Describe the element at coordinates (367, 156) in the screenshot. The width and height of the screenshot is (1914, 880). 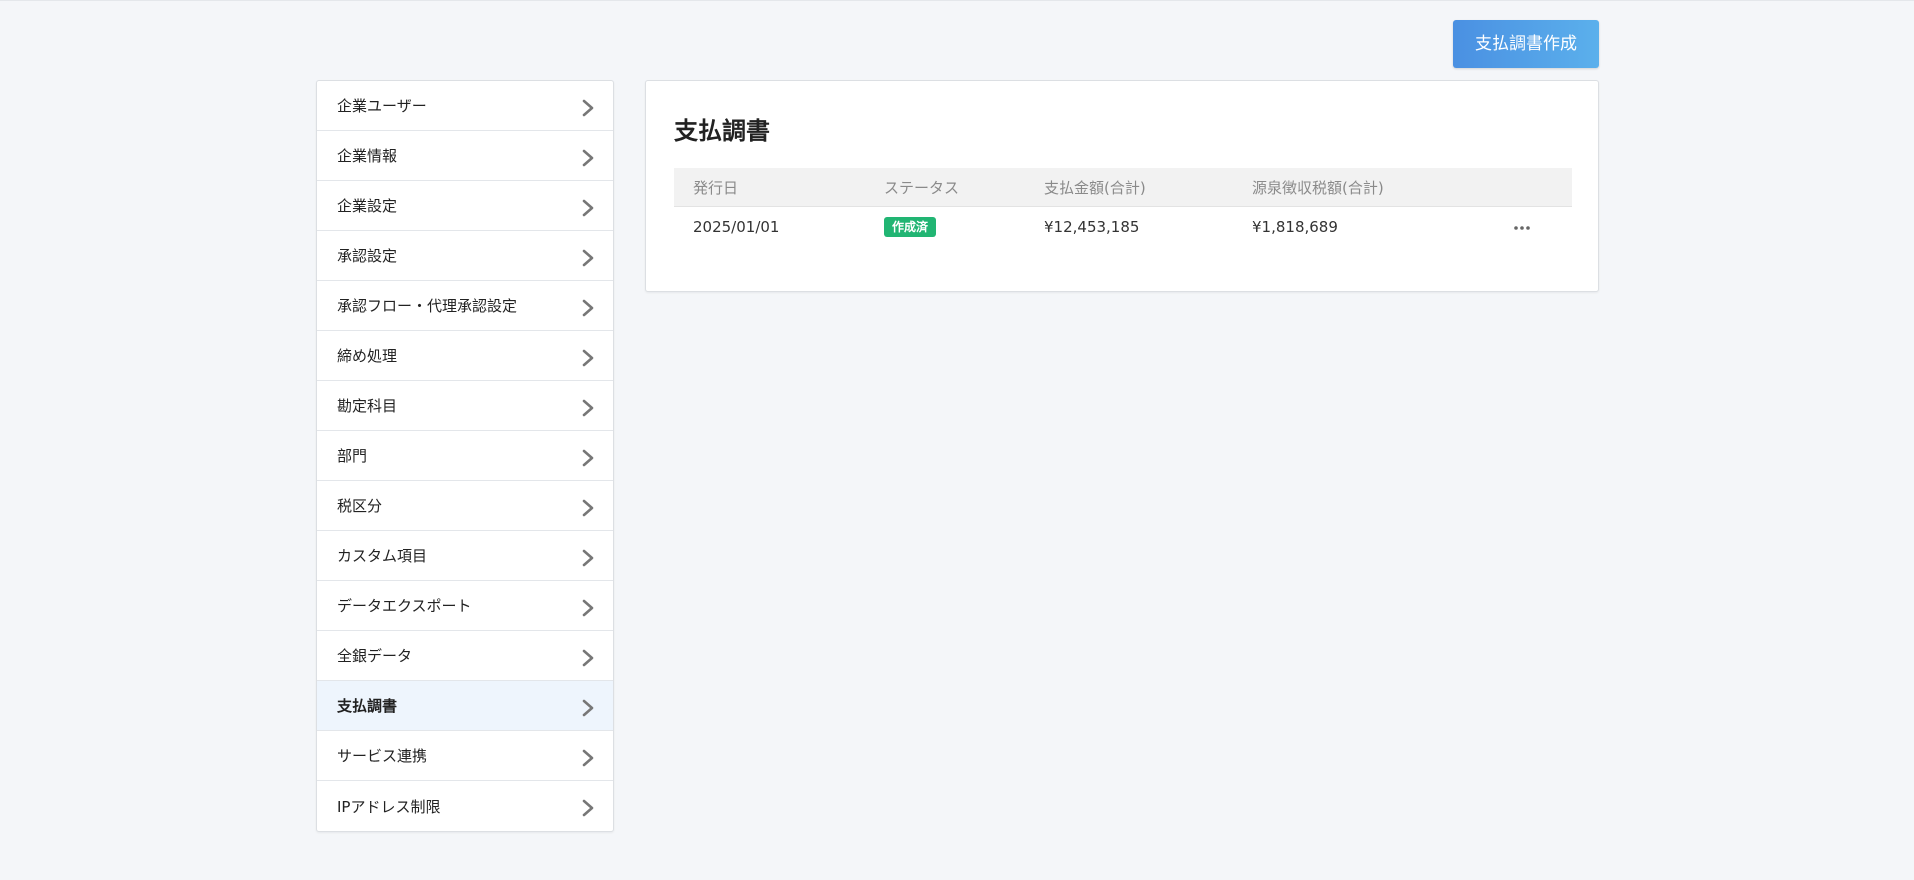
I see `sidebar-item-label: 企業情報` at that location.